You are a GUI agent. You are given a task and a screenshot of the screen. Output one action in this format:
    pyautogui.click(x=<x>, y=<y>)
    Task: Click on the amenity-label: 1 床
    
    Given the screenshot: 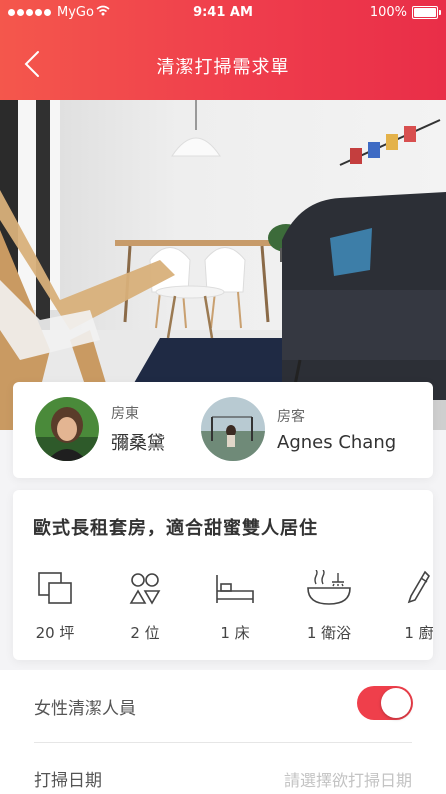 What is the action you would take?
    pyautogui.click(x=235, y=633)
    